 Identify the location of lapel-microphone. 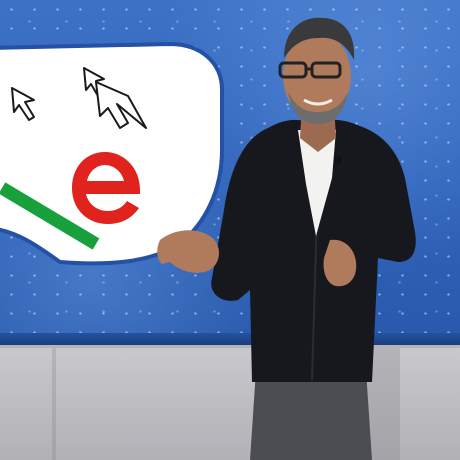
(338, 160).